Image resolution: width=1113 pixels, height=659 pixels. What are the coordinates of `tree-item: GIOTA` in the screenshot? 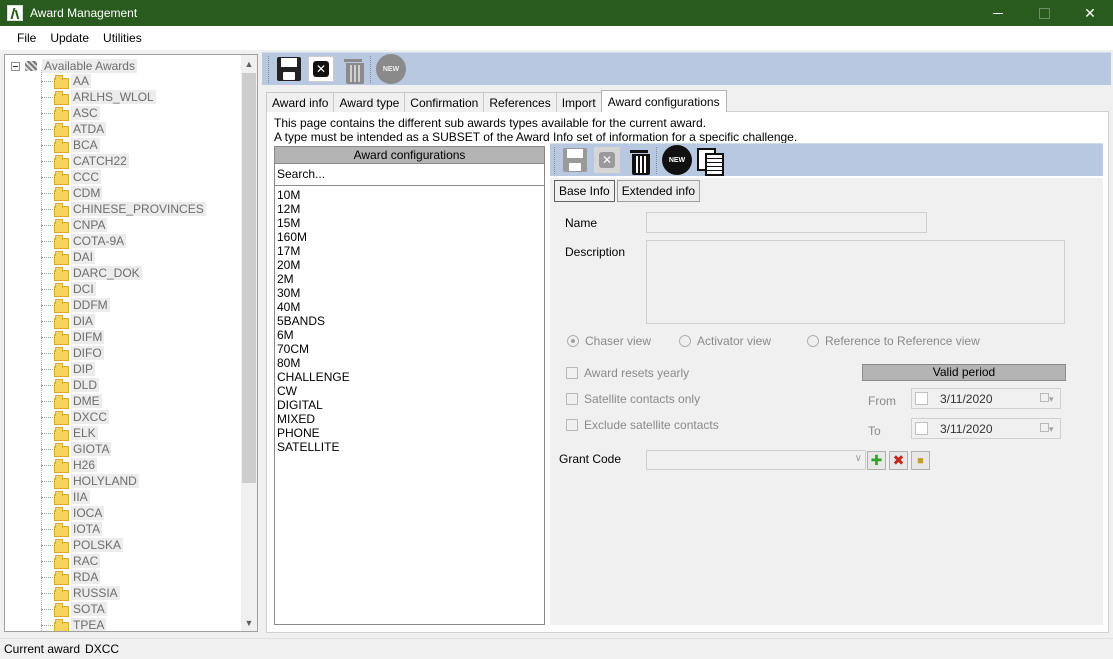 It's located at (76, 449).